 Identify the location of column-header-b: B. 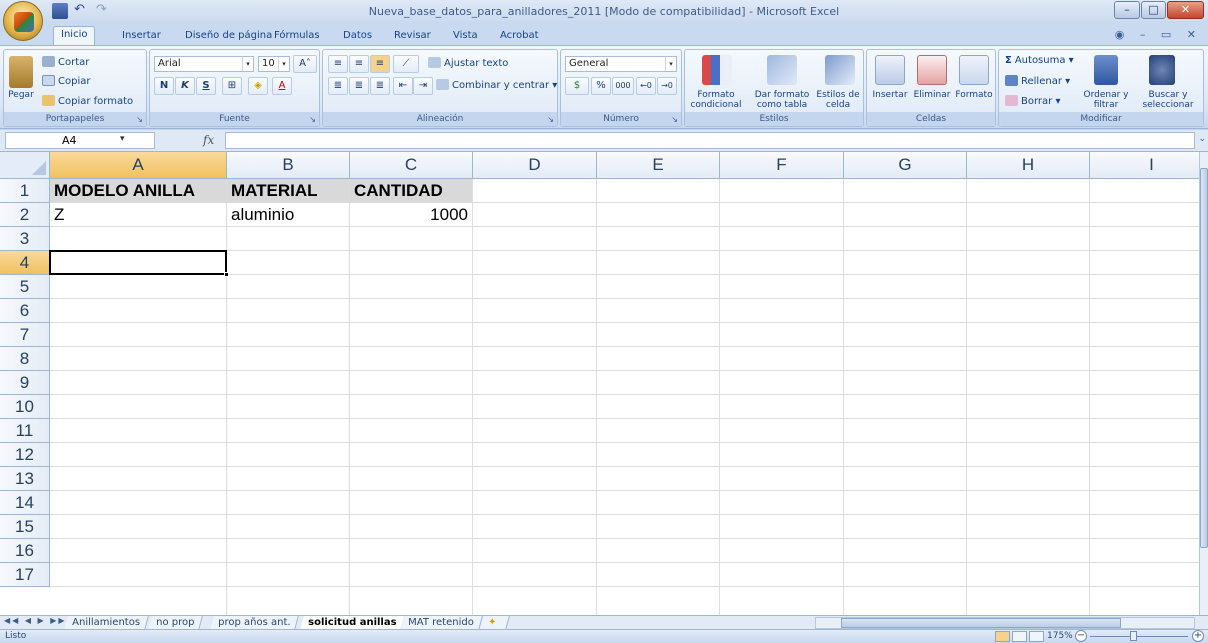
(288, 165).